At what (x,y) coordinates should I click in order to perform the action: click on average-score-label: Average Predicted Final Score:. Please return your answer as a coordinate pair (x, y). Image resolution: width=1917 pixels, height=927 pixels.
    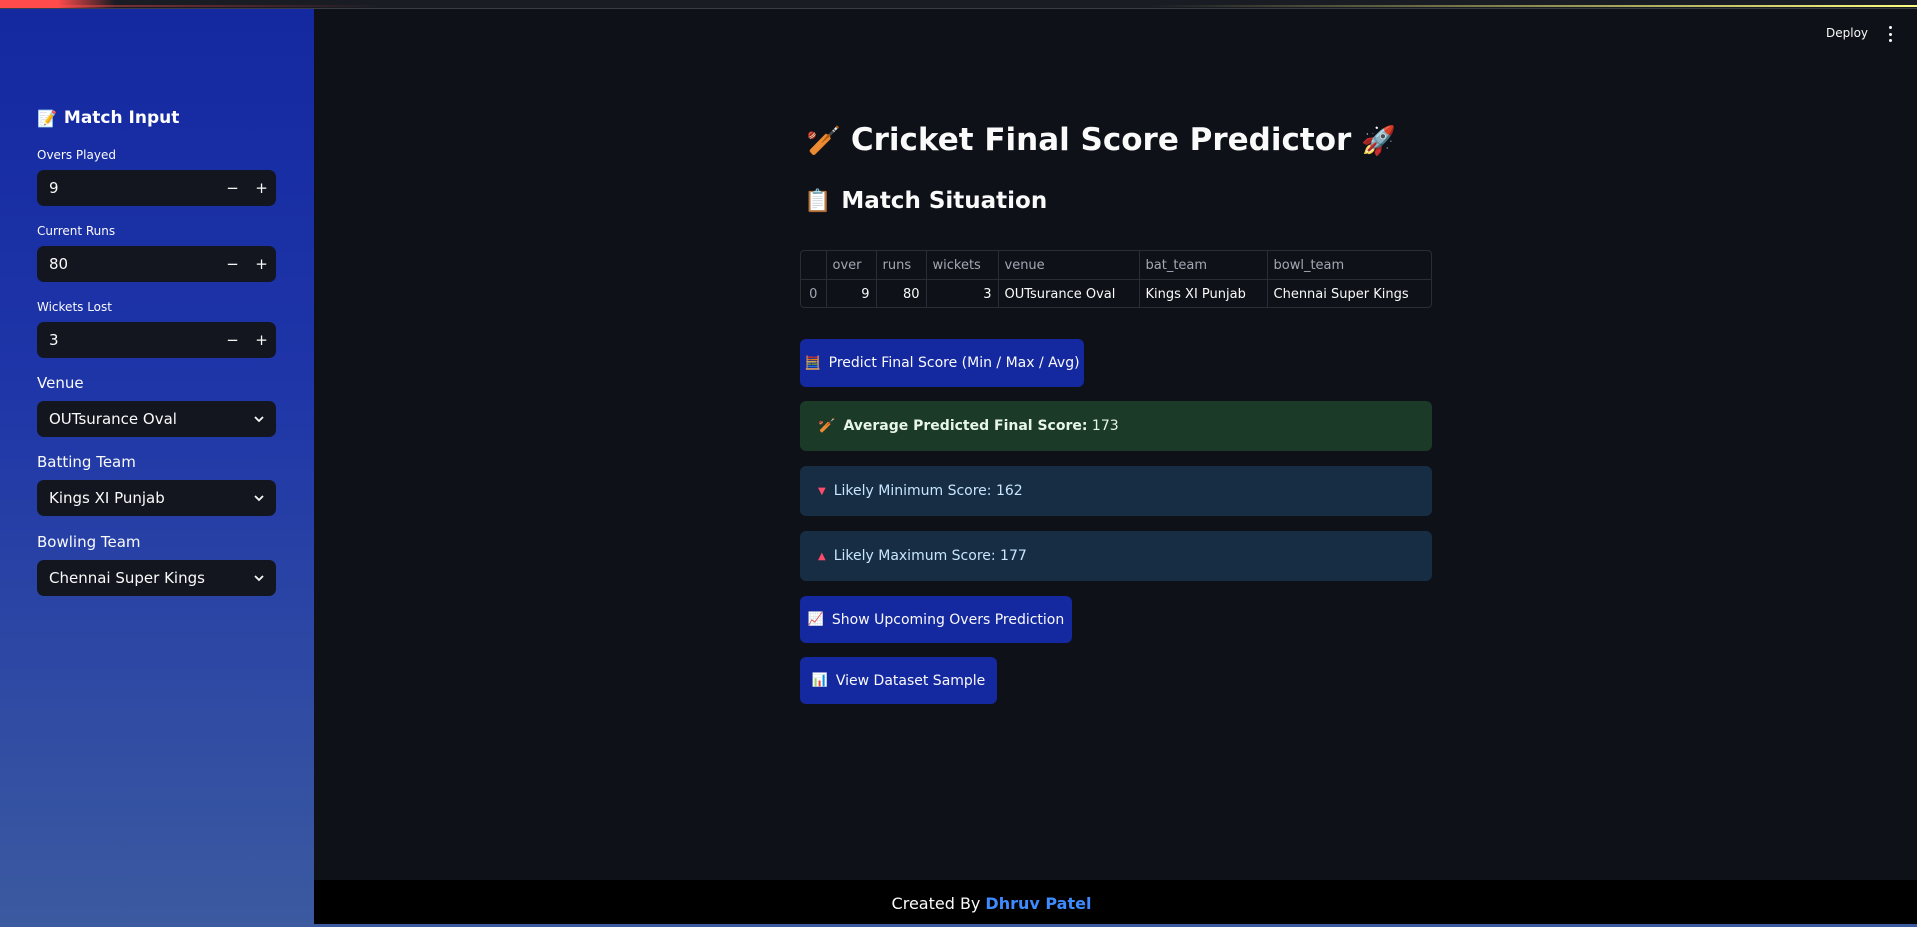
    Looking at the image, I should click on (965, 426).